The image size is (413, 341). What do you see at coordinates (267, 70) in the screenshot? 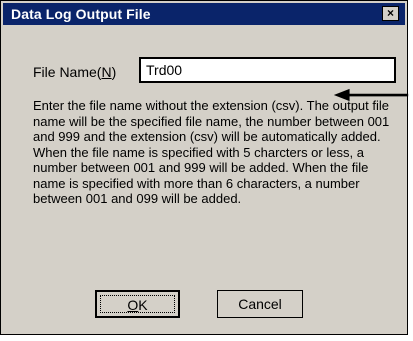
I see `file-name-input: Trd00` at bounding box center [267, 70].